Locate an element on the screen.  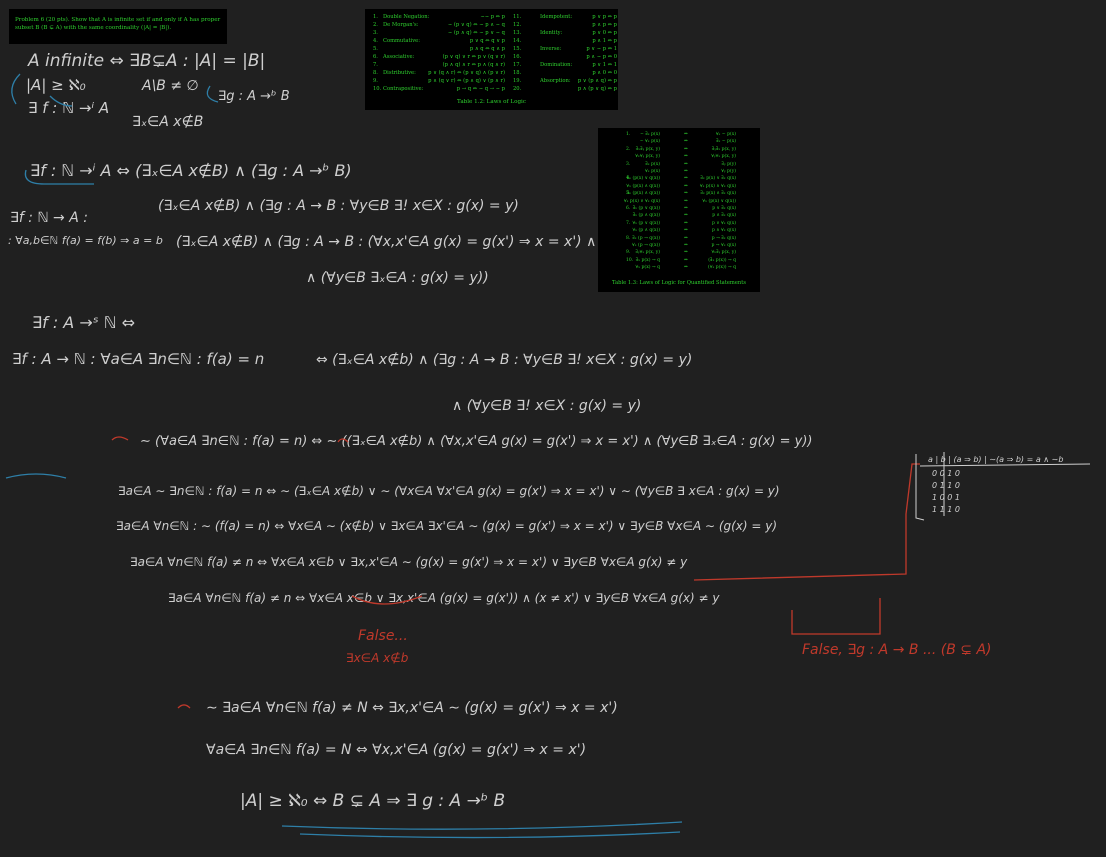
hw-line-10: : ∀a,b∈ℕ f(a) = f(b) ⇒ a = b is located at coordinates (85, 240).